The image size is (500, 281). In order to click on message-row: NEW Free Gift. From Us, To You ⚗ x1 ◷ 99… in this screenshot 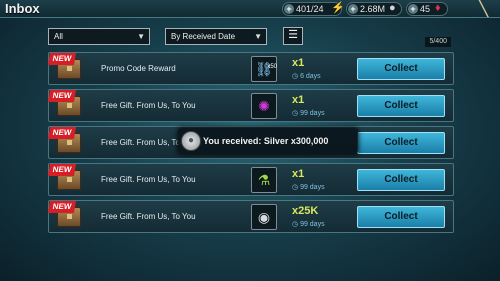, I will do `click(250, 179)`.